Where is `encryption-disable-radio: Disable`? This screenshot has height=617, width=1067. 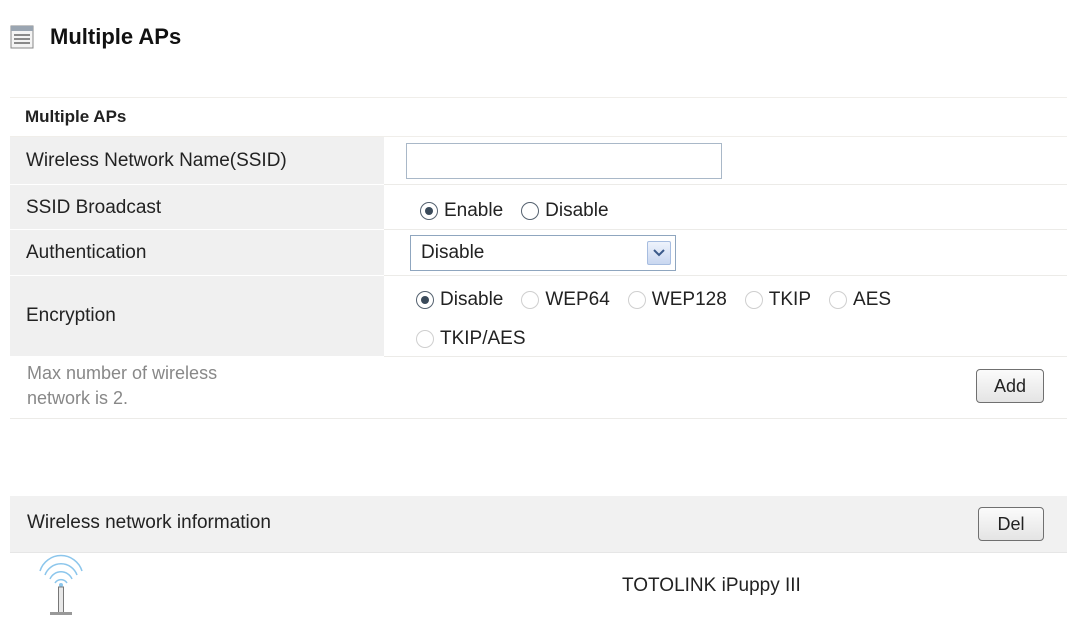 encryption-disable-radio: Disable is located at coordinates (459, 300).